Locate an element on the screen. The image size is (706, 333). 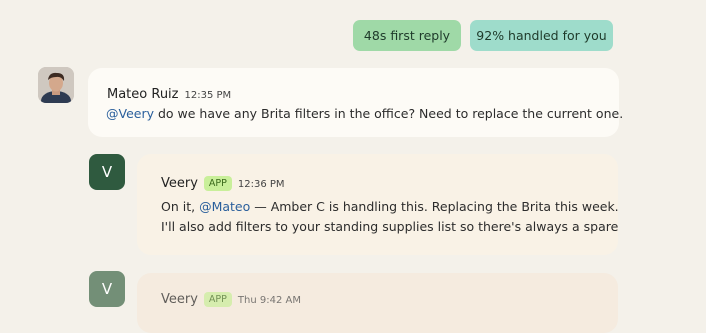
message-card-veery-faded: Veery APP Thu 9:42 AM is located at coordinates (377, 303).